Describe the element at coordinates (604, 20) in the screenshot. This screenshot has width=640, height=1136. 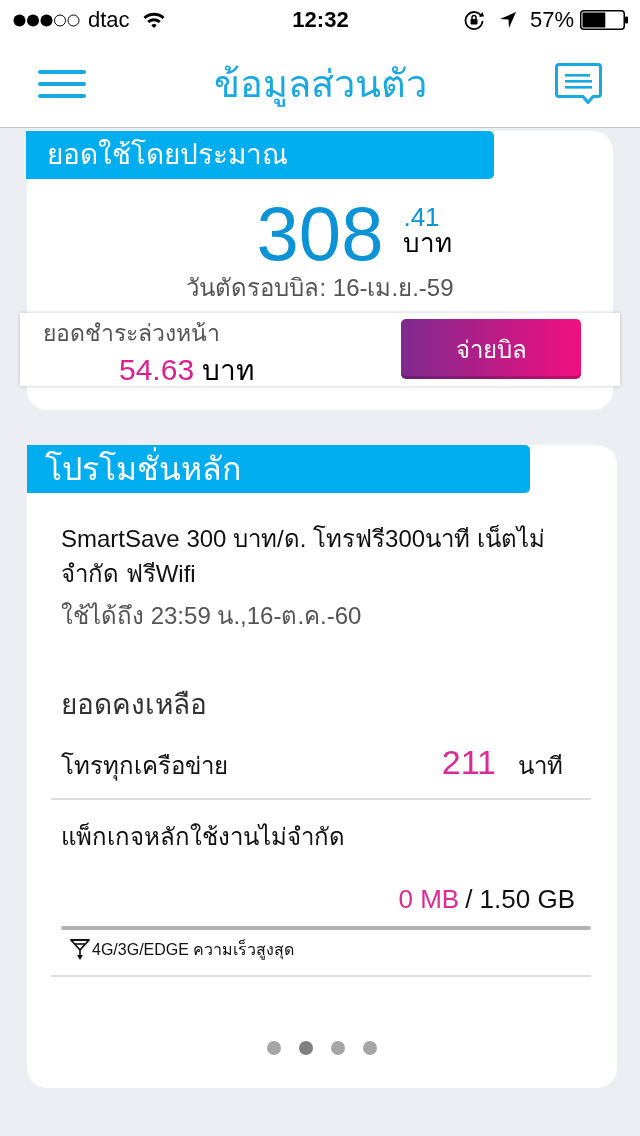
I see `battery-icon` at that location.